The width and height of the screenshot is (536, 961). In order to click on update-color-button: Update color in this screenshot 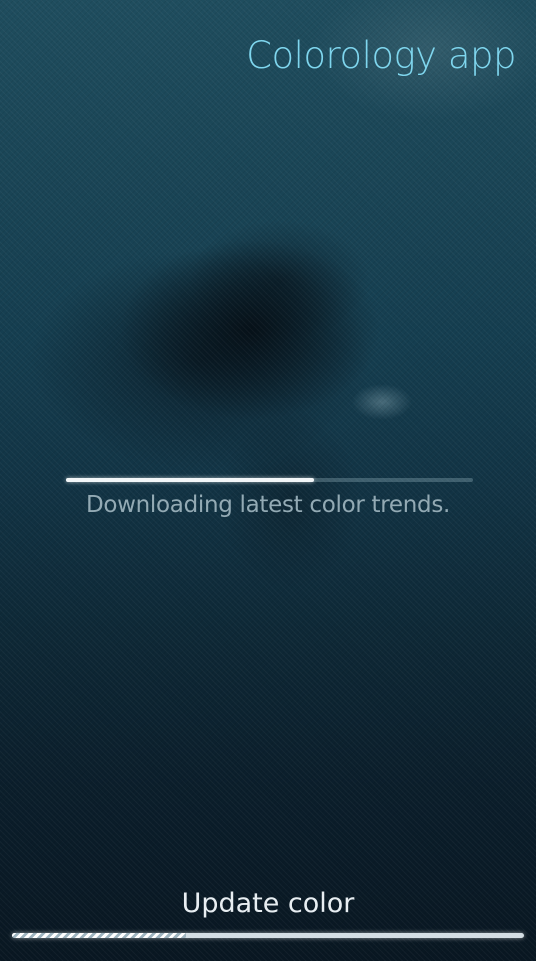, I will do `click(268, 920)`.